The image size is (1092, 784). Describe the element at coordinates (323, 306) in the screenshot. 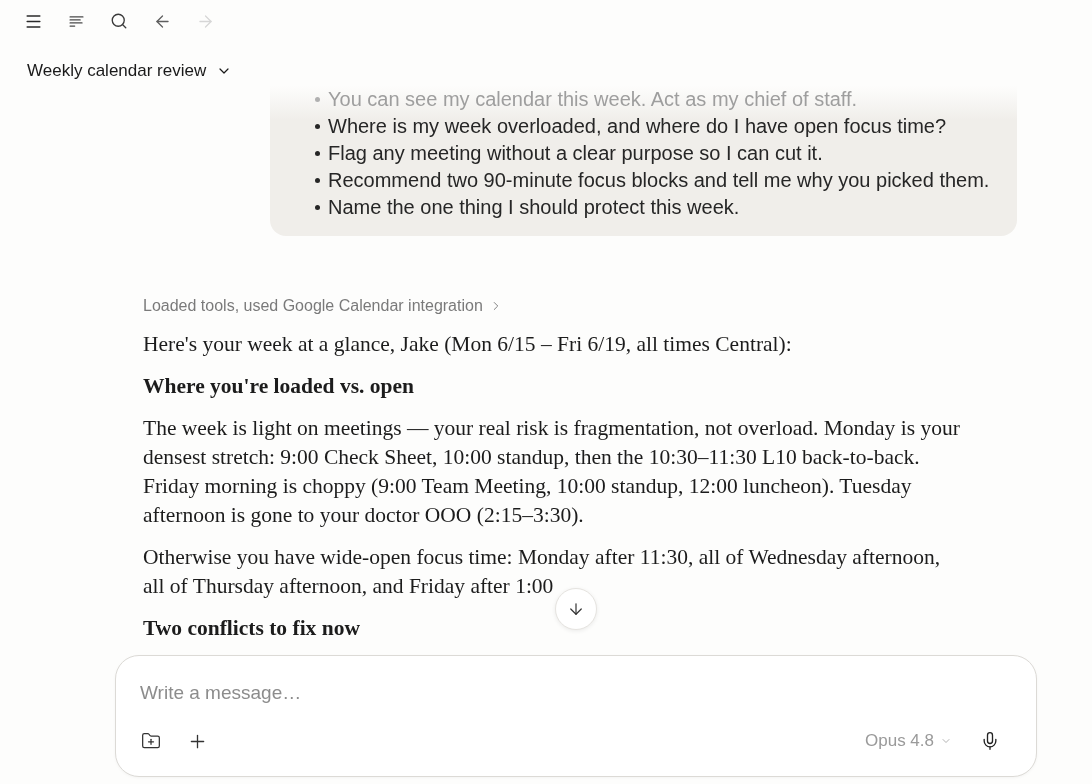

I see `tool-summary-link: Loaded tools, used Google Calendar integration` at that location.